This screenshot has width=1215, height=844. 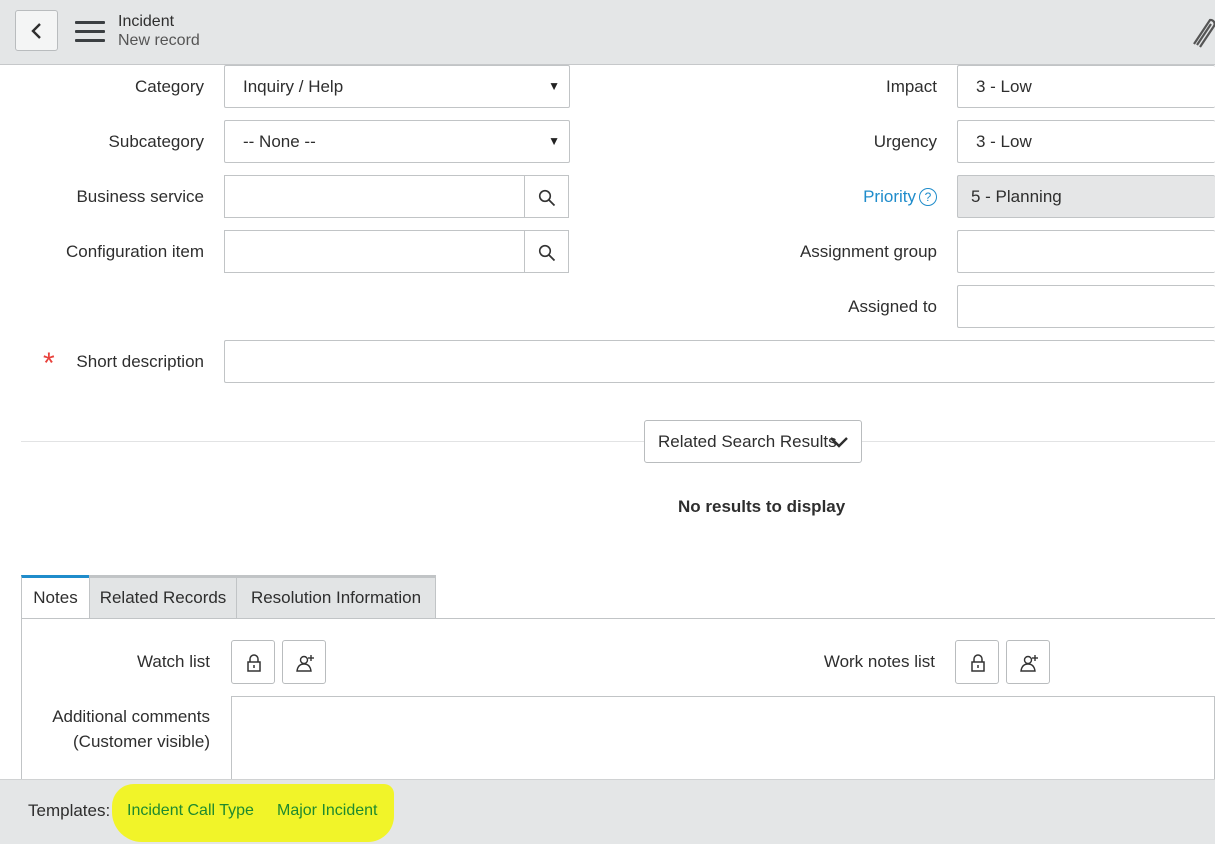 I want to click on short-description-input, so click(x=719, y=361).